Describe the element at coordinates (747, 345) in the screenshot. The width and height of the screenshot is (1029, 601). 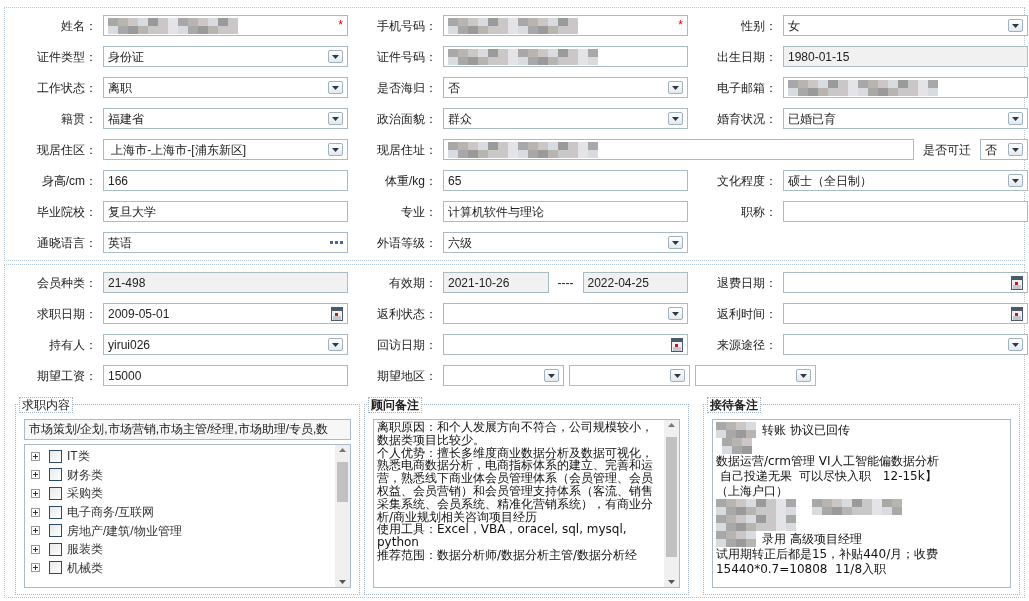
I see `field-label: 来源途径：` at that location.